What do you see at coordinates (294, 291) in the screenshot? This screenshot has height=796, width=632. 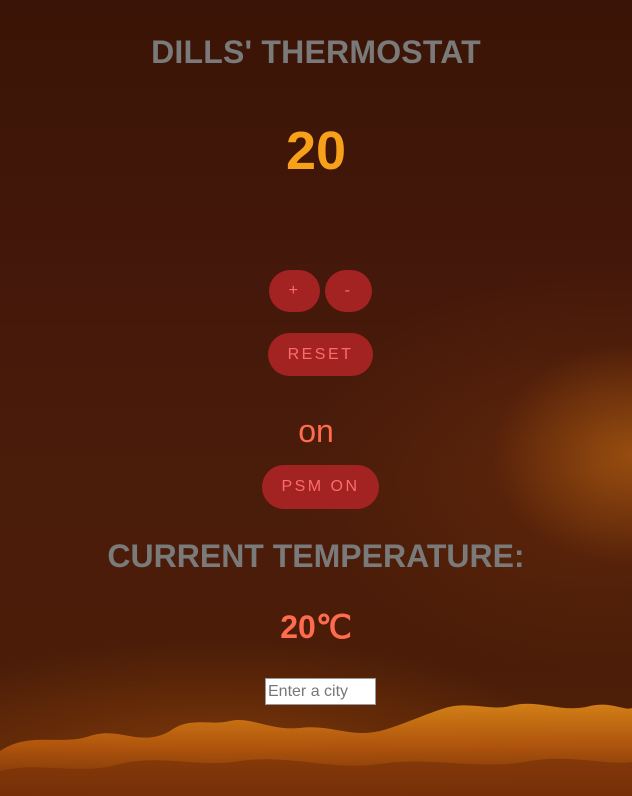 I see `increase-temperature-button: +` at bounding box center [294, 291].